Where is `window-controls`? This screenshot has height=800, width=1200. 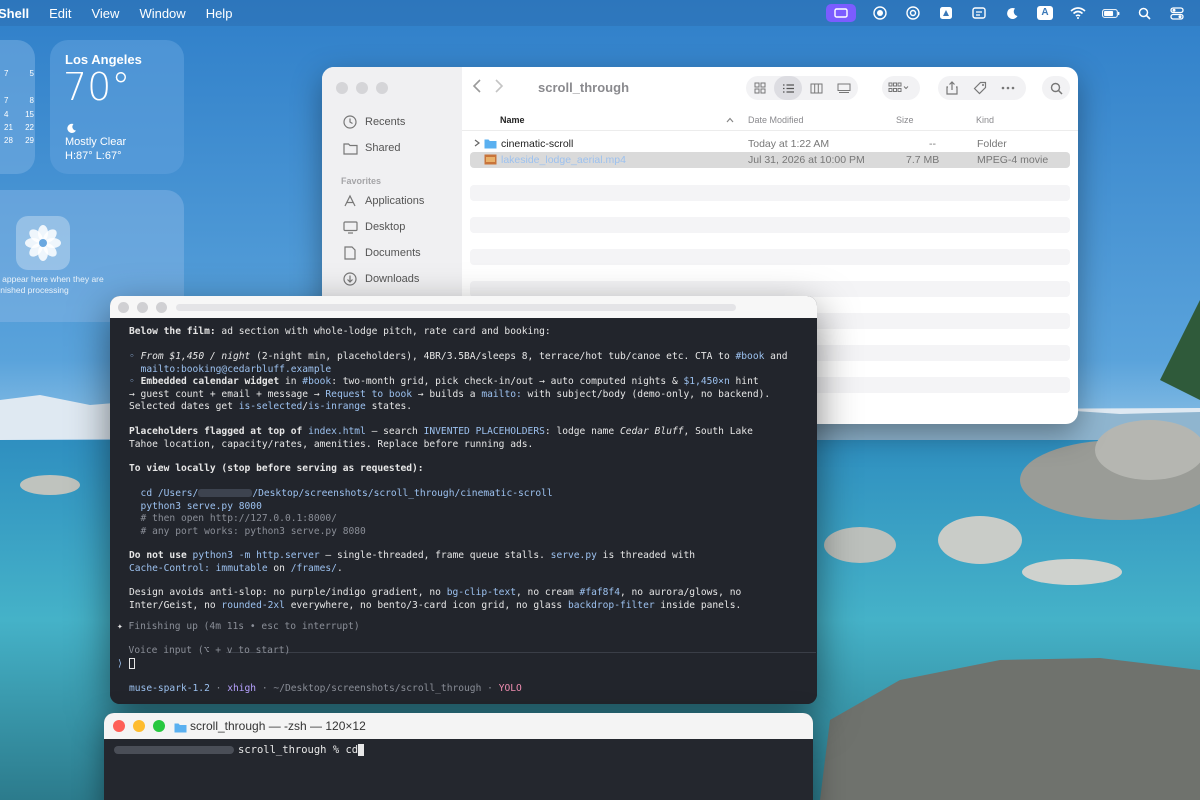
window-controls is located at coordinates (362, 88).